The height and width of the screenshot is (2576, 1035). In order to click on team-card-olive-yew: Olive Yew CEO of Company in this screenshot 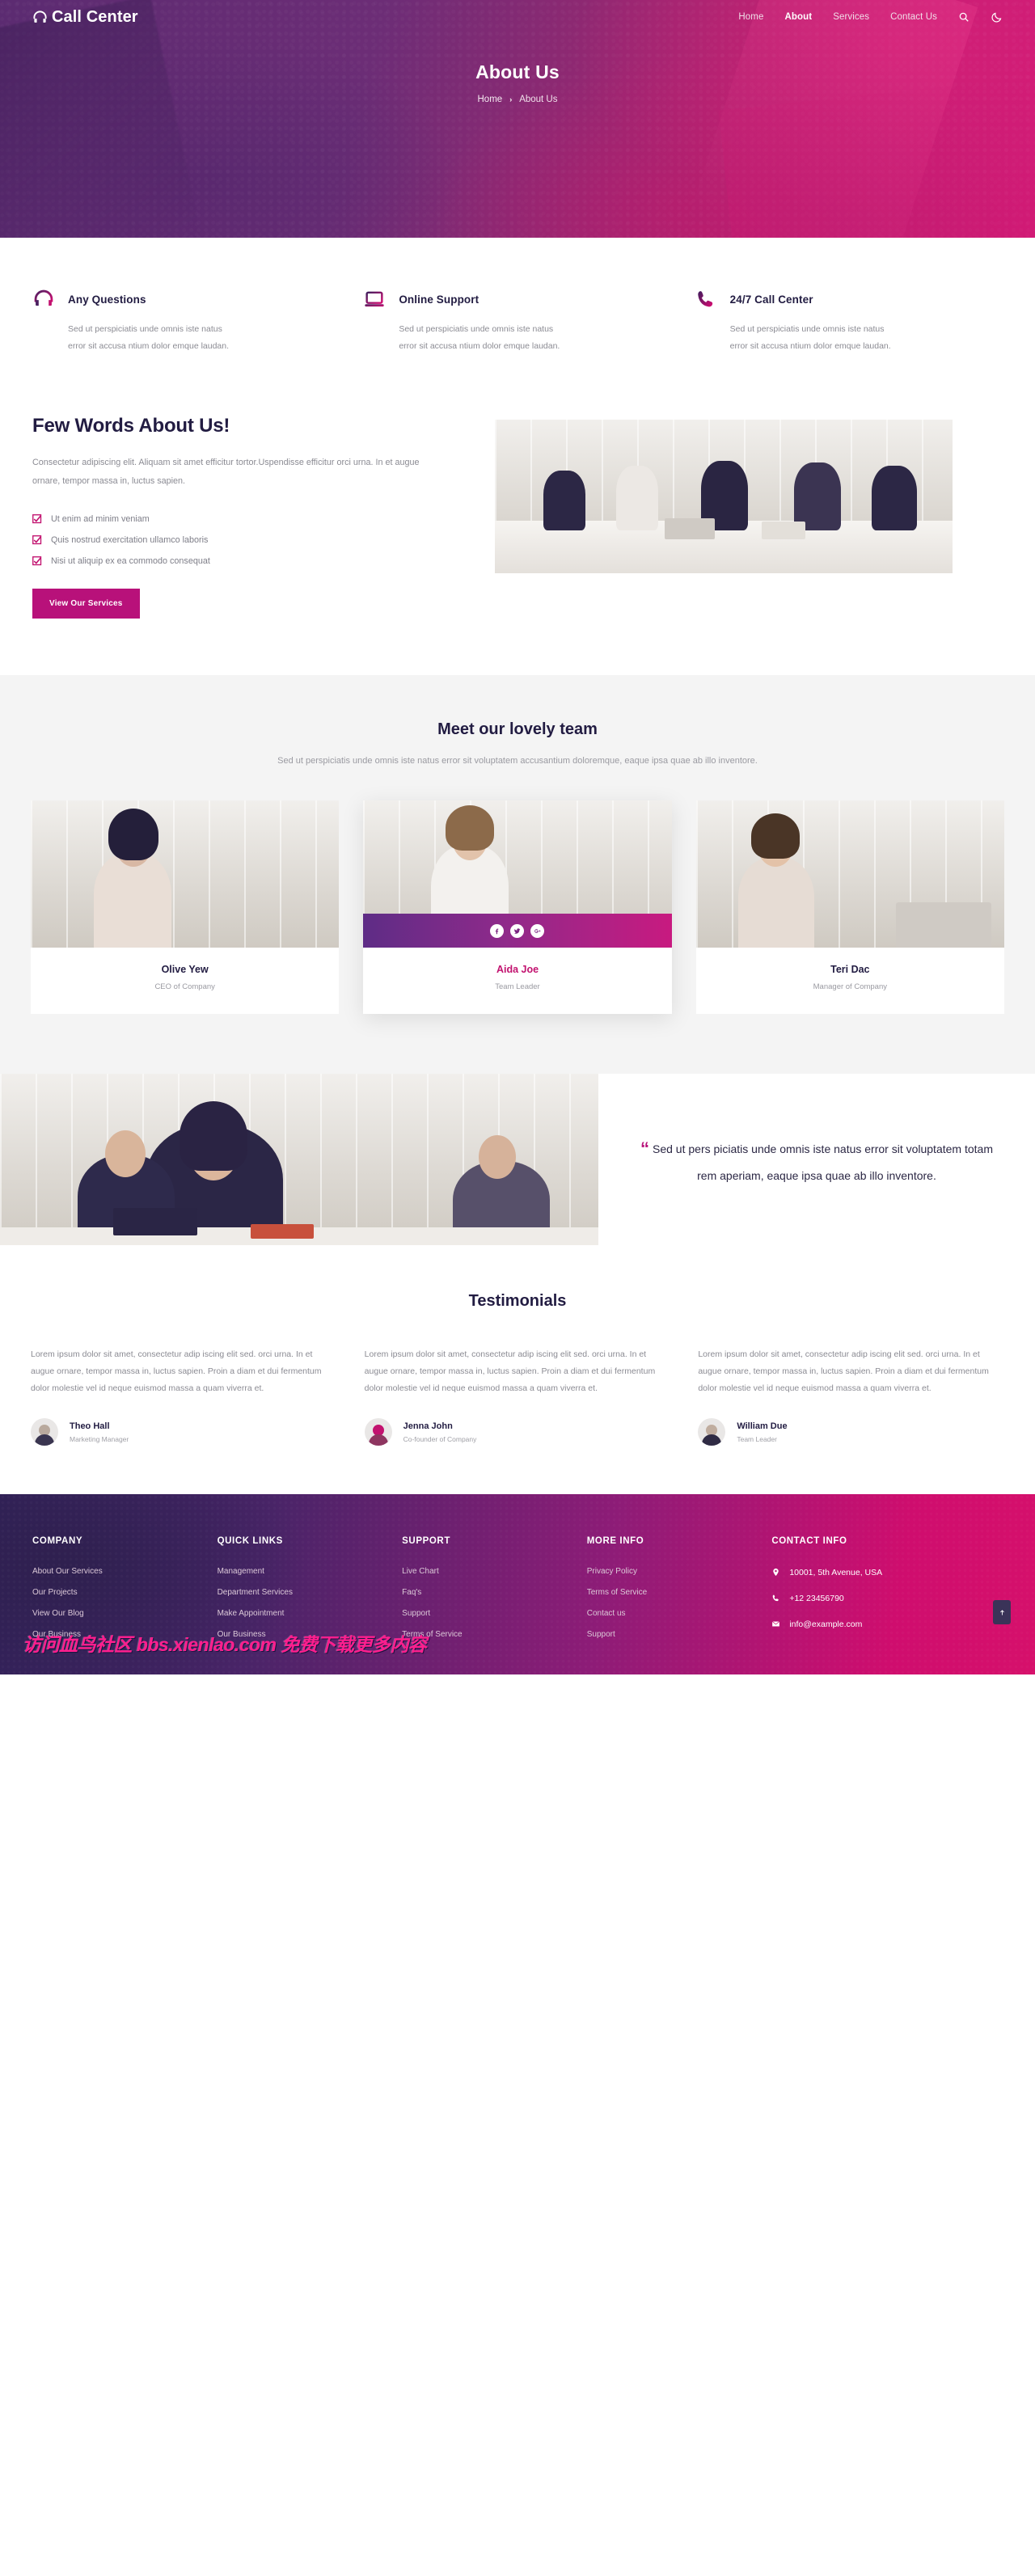, I will do `click(185, 907)`.